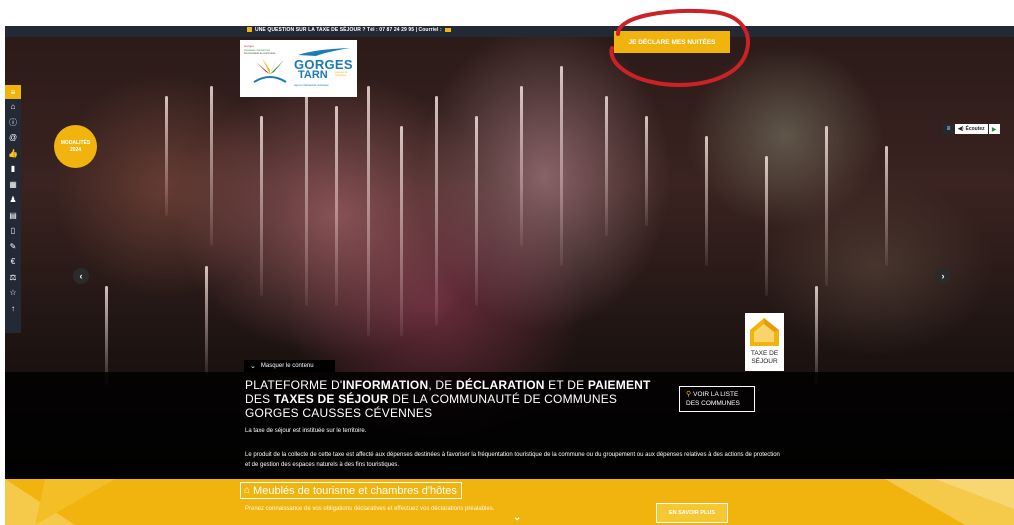 Image resolution: width=1014 pixels, height=525 pixels. Describe the element at coordinates (13, 154) in the screenshot. I see `thumbs-up-icon: 👍` at that location.